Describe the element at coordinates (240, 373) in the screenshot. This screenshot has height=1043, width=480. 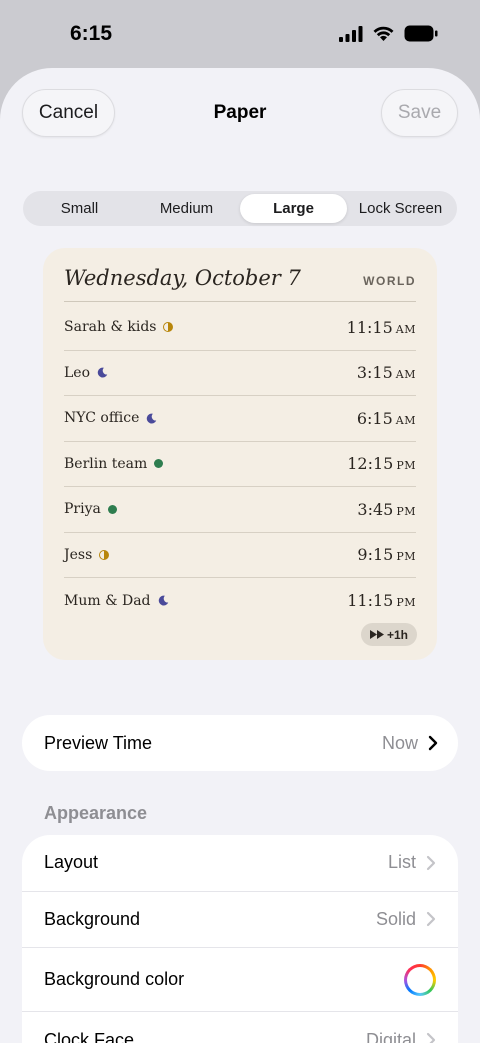
I see `widget-row: Leo 3:15 AM` at that location.